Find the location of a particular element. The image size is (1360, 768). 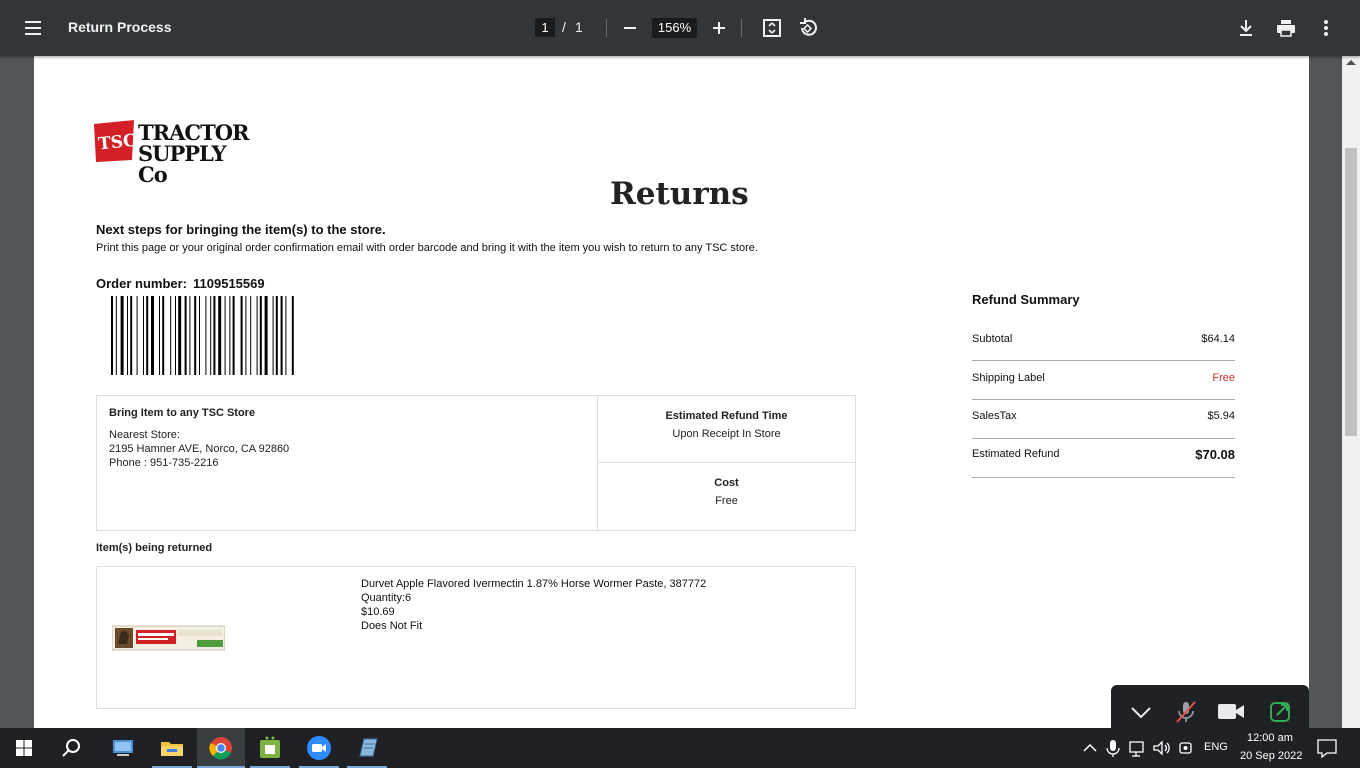

rotate-icon is located at coordinates (808, 28).